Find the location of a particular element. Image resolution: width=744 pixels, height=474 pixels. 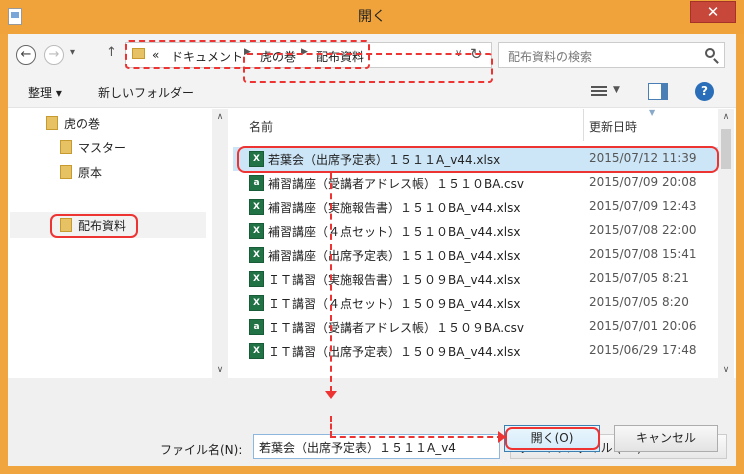

filename-label: ファイル名(N): is located at coordinates (201, 450).